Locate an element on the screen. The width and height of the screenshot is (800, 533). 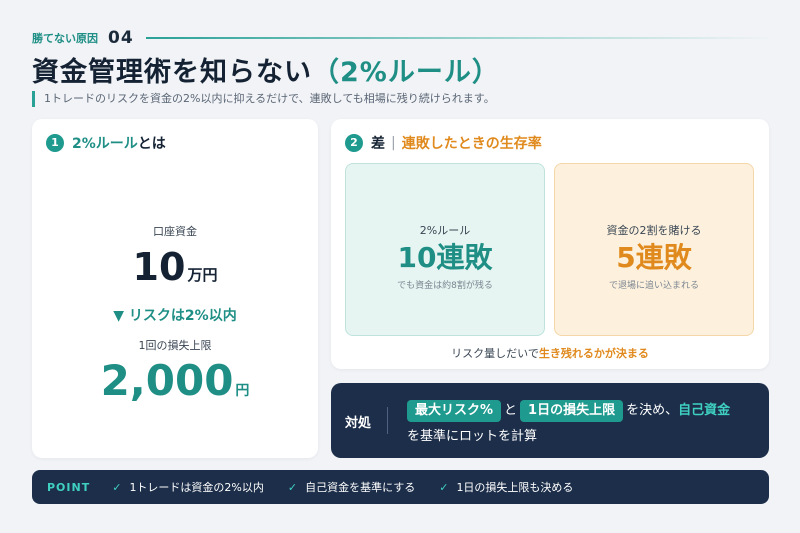
rule-card-header: 1 2%ルールとは is located at coordinates (106, 143).